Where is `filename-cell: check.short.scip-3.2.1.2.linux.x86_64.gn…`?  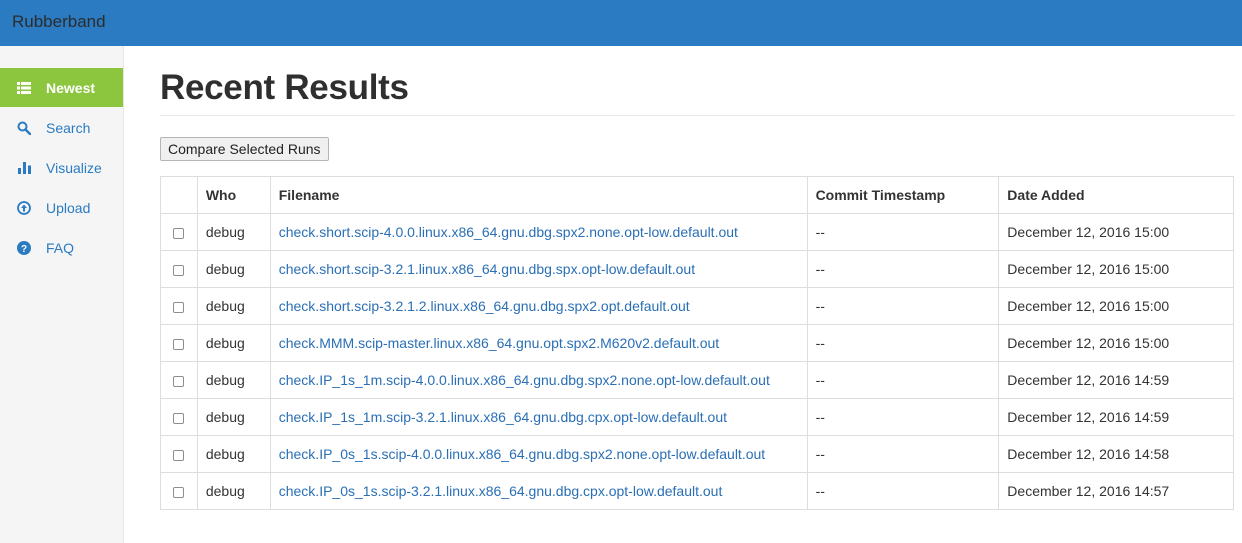 filename-cell: check.short.scip-3.2.1.2.linux.x86_64.gn… is located at coordinates (538, 306).